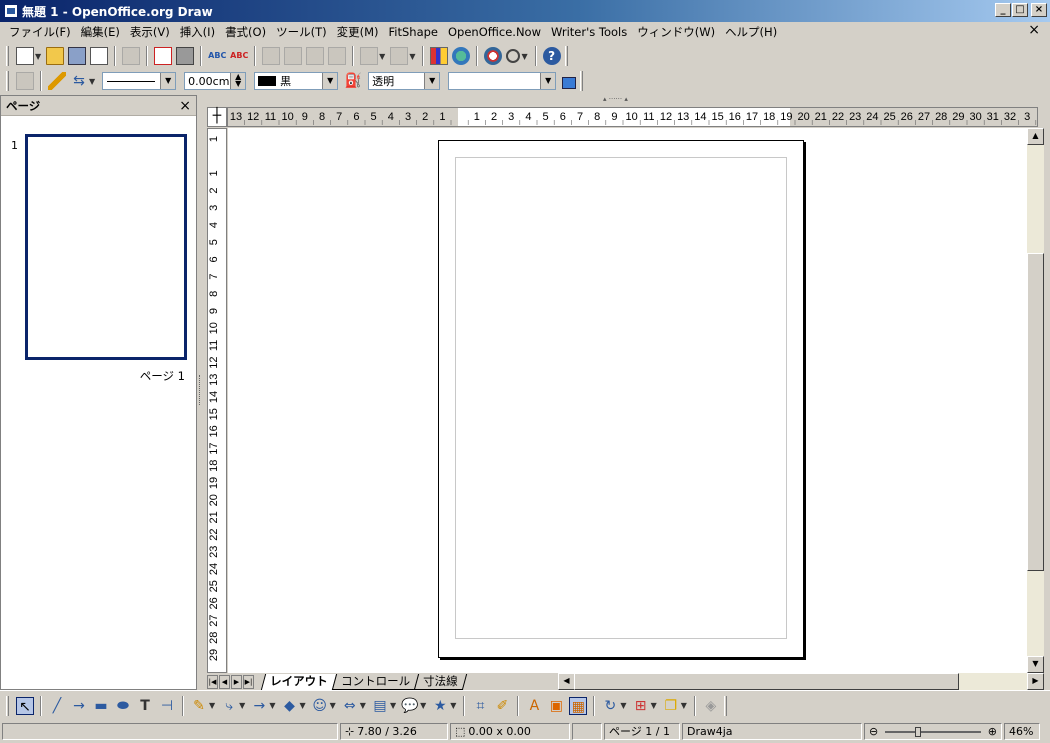 This screenshot has width=1050, height=743. Describe the element at coordinates (502, 81) in the screenshot. I see `area-fill-select: ▼` at that location.